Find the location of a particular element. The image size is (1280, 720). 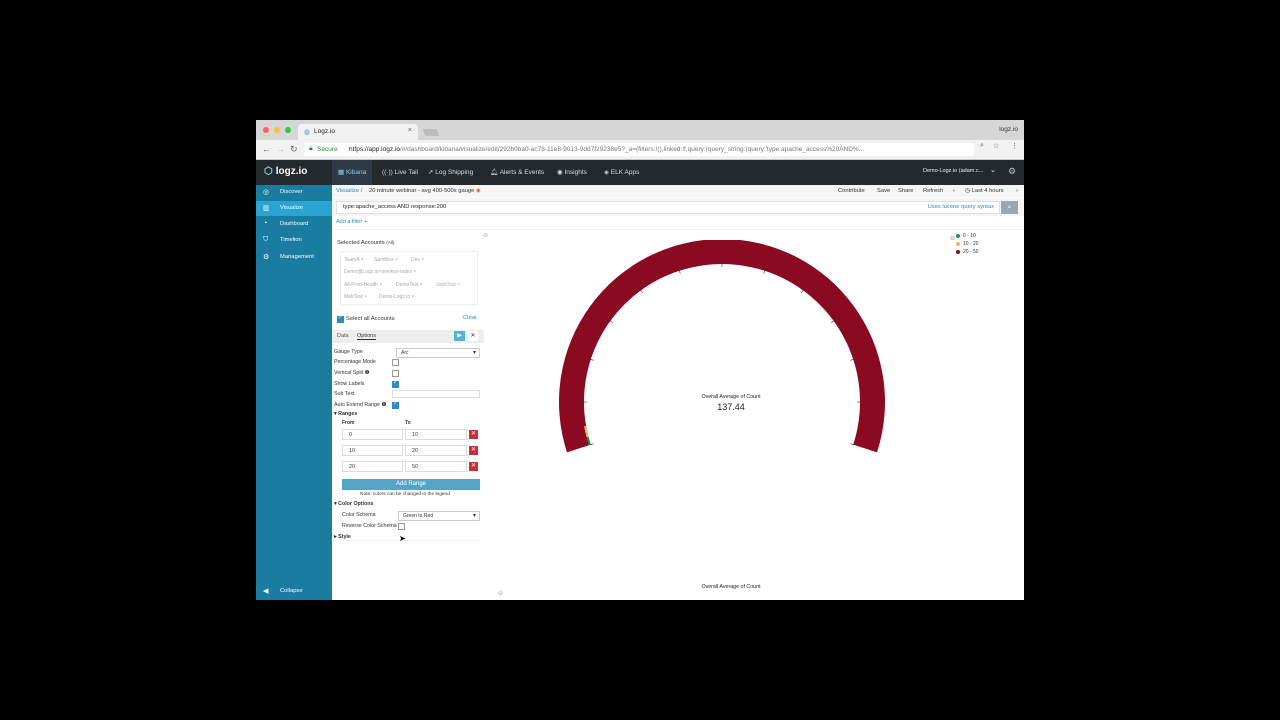

sub-text-input is located at coordinates (436, 394).